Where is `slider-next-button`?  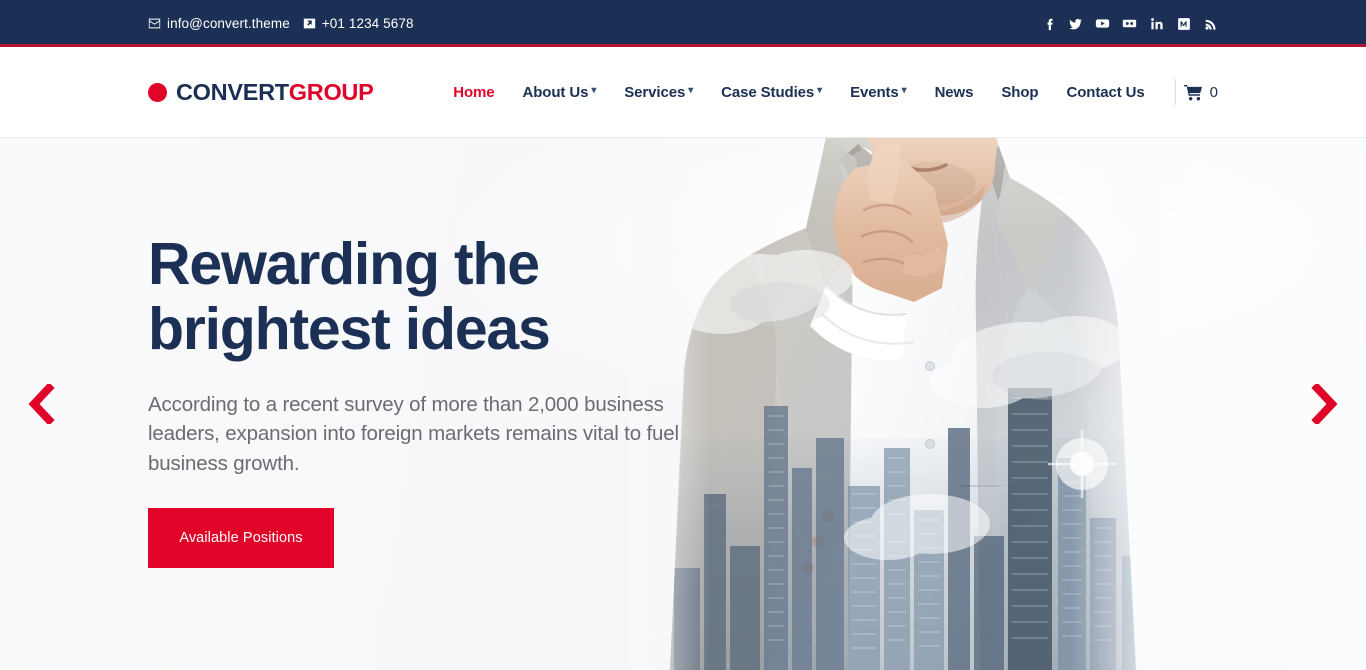
slider-next-button is located at coordinates (1325, 404).